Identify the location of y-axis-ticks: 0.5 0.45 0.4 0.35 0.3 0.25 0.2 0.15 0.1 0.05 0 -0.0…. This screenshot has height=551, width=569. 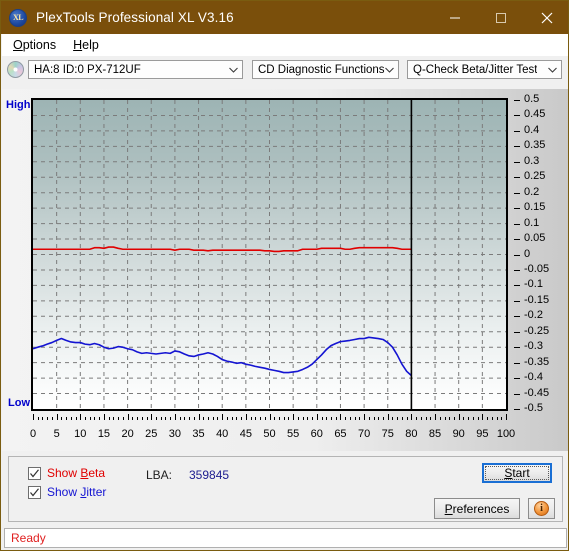
(540, 254).